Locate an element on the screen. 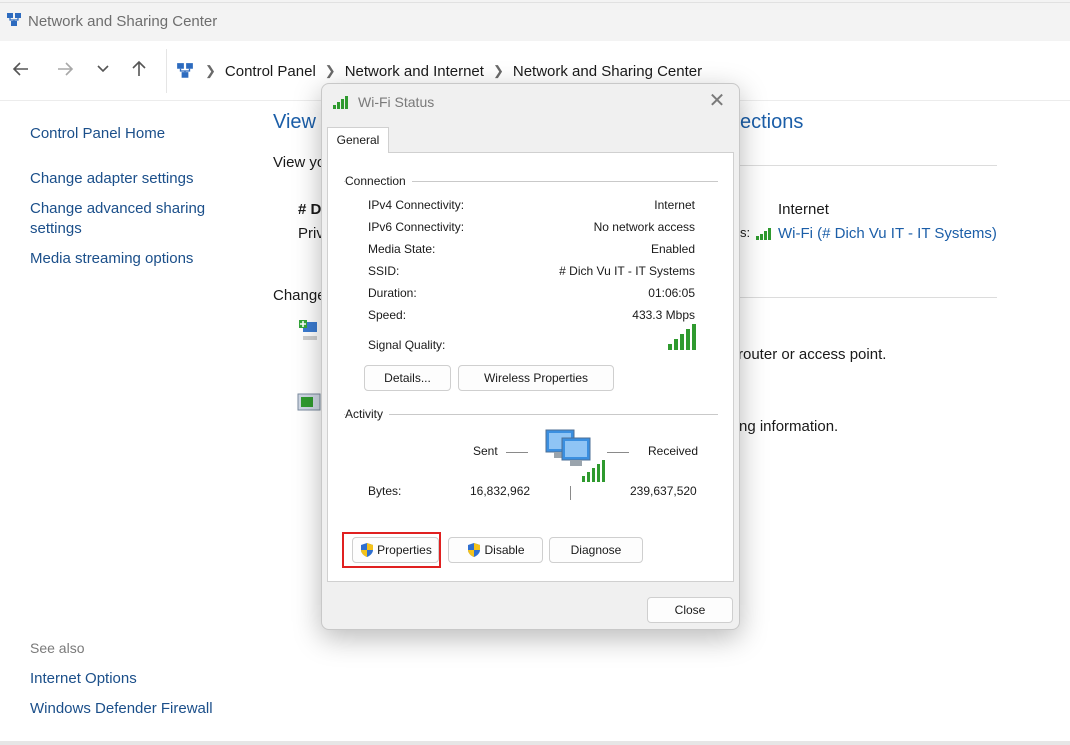 This screenshot has width=1070, height=745. tab-general: General is located at coordinates (358, 140).